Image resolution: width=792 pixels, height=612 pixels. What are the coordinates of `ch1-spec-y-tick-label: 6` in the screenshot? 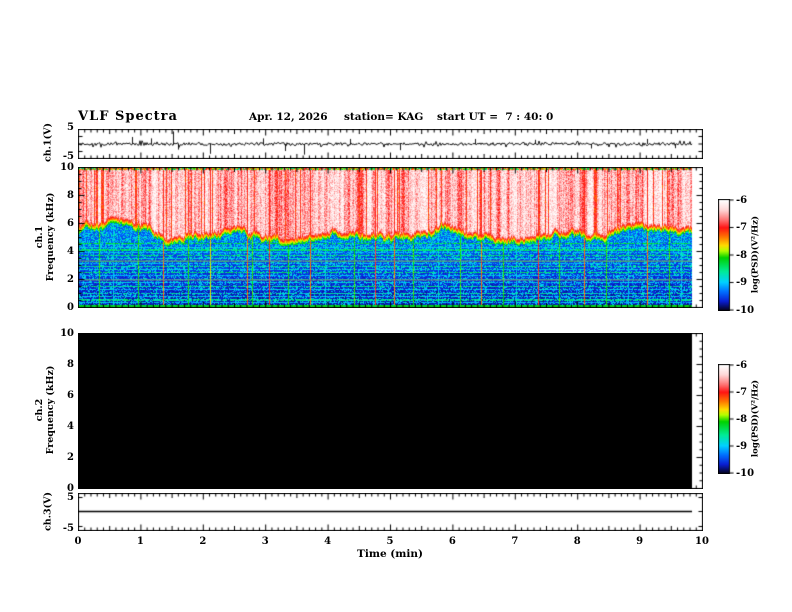 It's located at (70, 223).